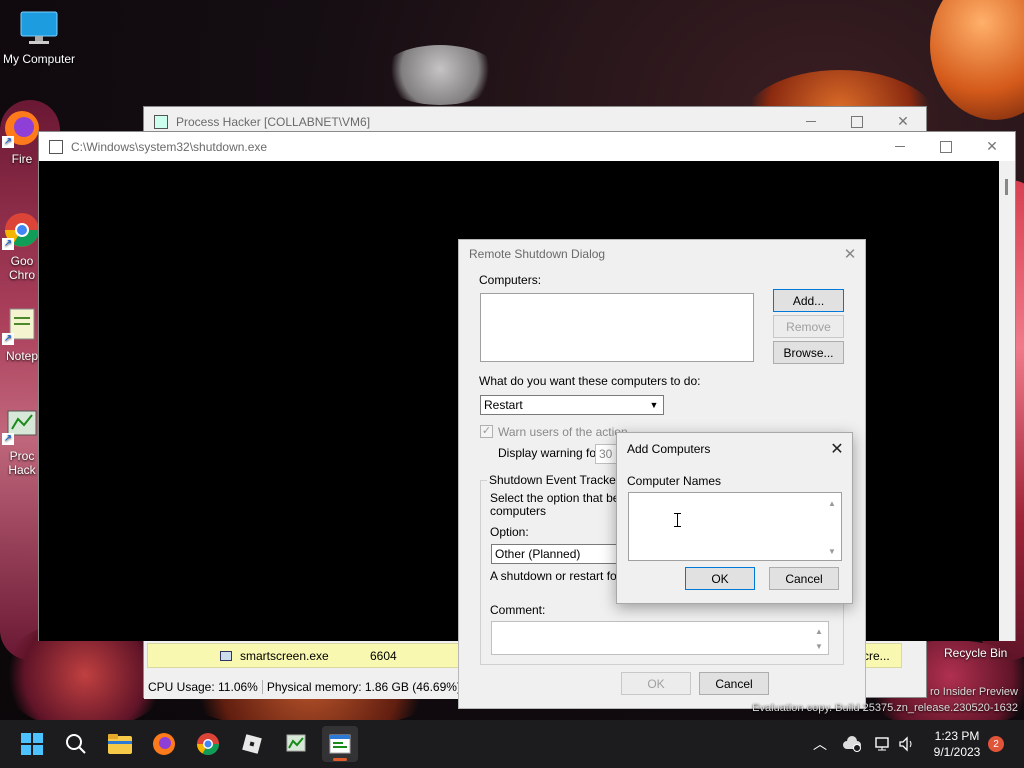  Describe the element at coordinates (512, 744) in the screenshot. I see `taskbar: ︿ 1:23 PM 9/1/2023` at that location.